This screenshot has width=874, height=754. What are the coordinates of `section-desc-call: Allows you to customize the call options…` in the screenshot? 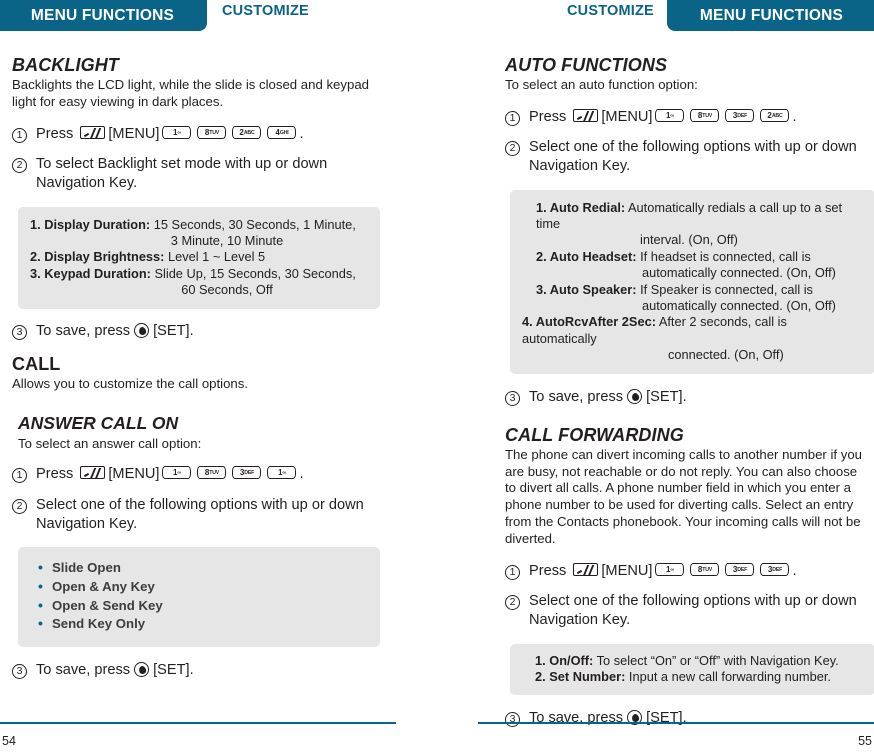 It's located at (130, 383).